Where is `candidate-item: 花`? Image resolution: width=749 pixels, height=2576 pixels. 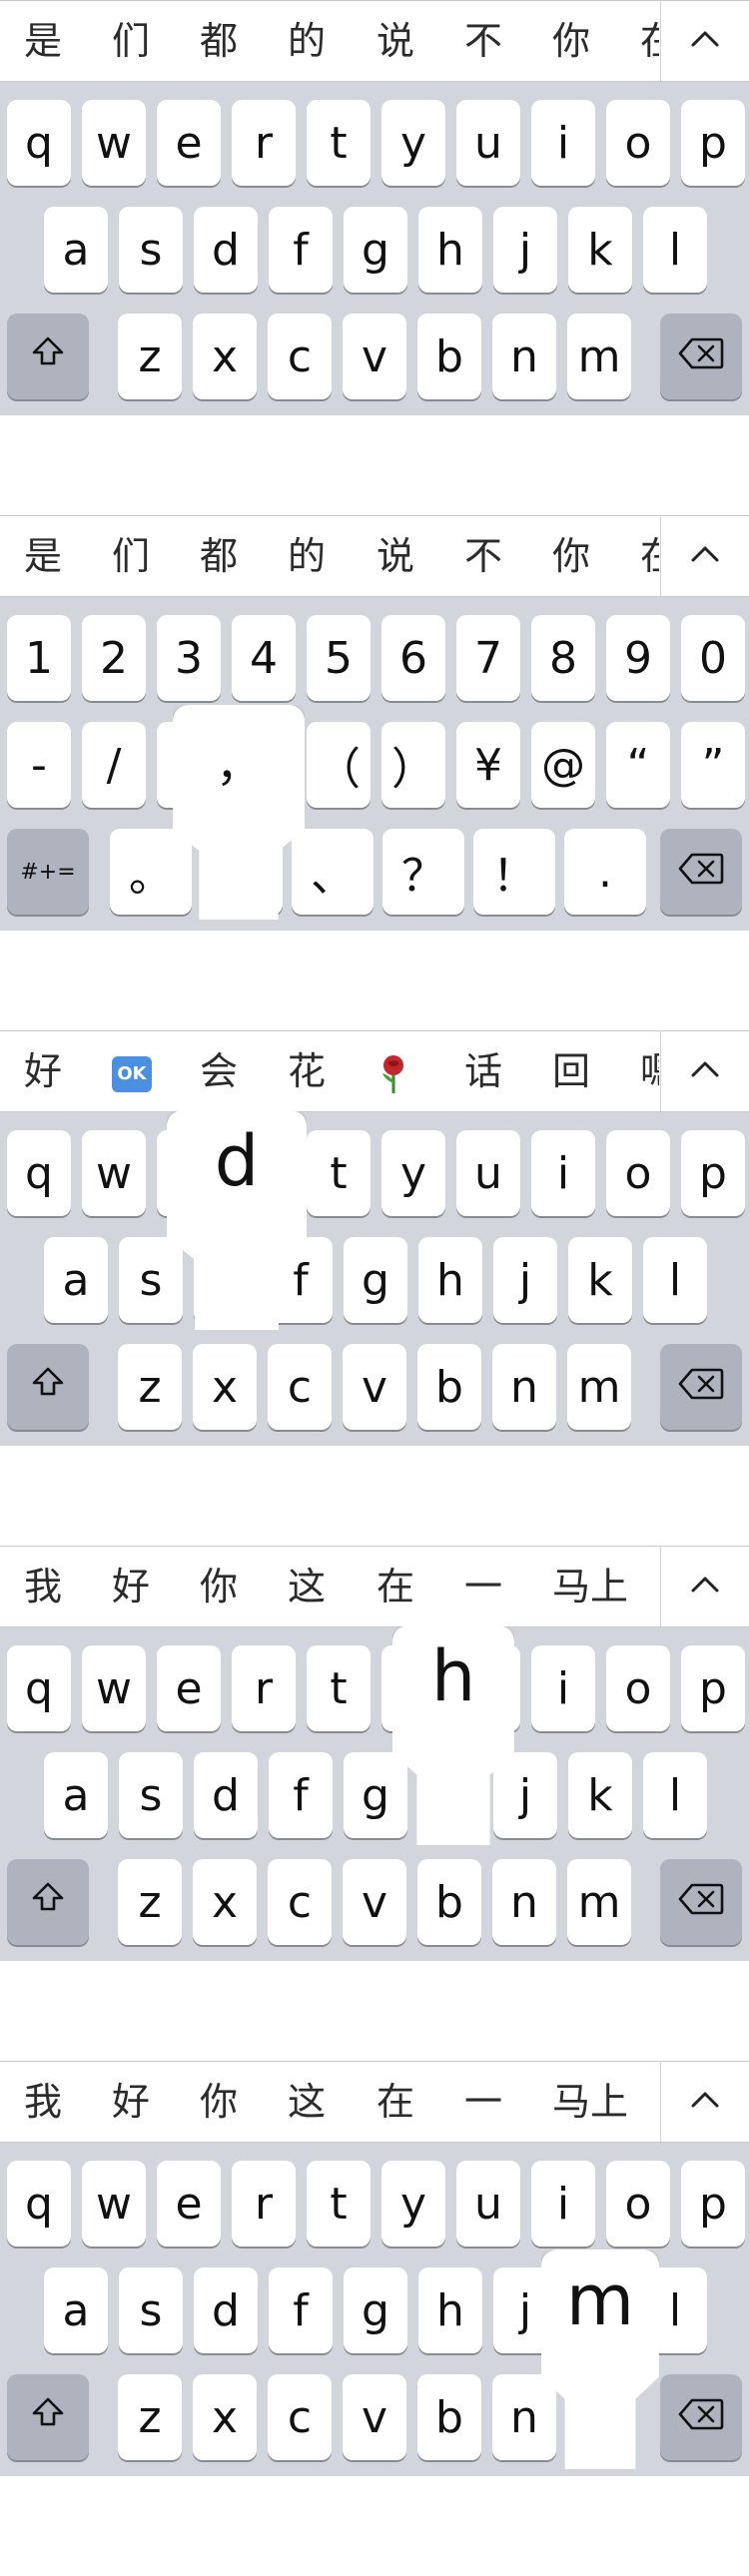 candidate-item: 花 is located at coordinates (307, 1071).